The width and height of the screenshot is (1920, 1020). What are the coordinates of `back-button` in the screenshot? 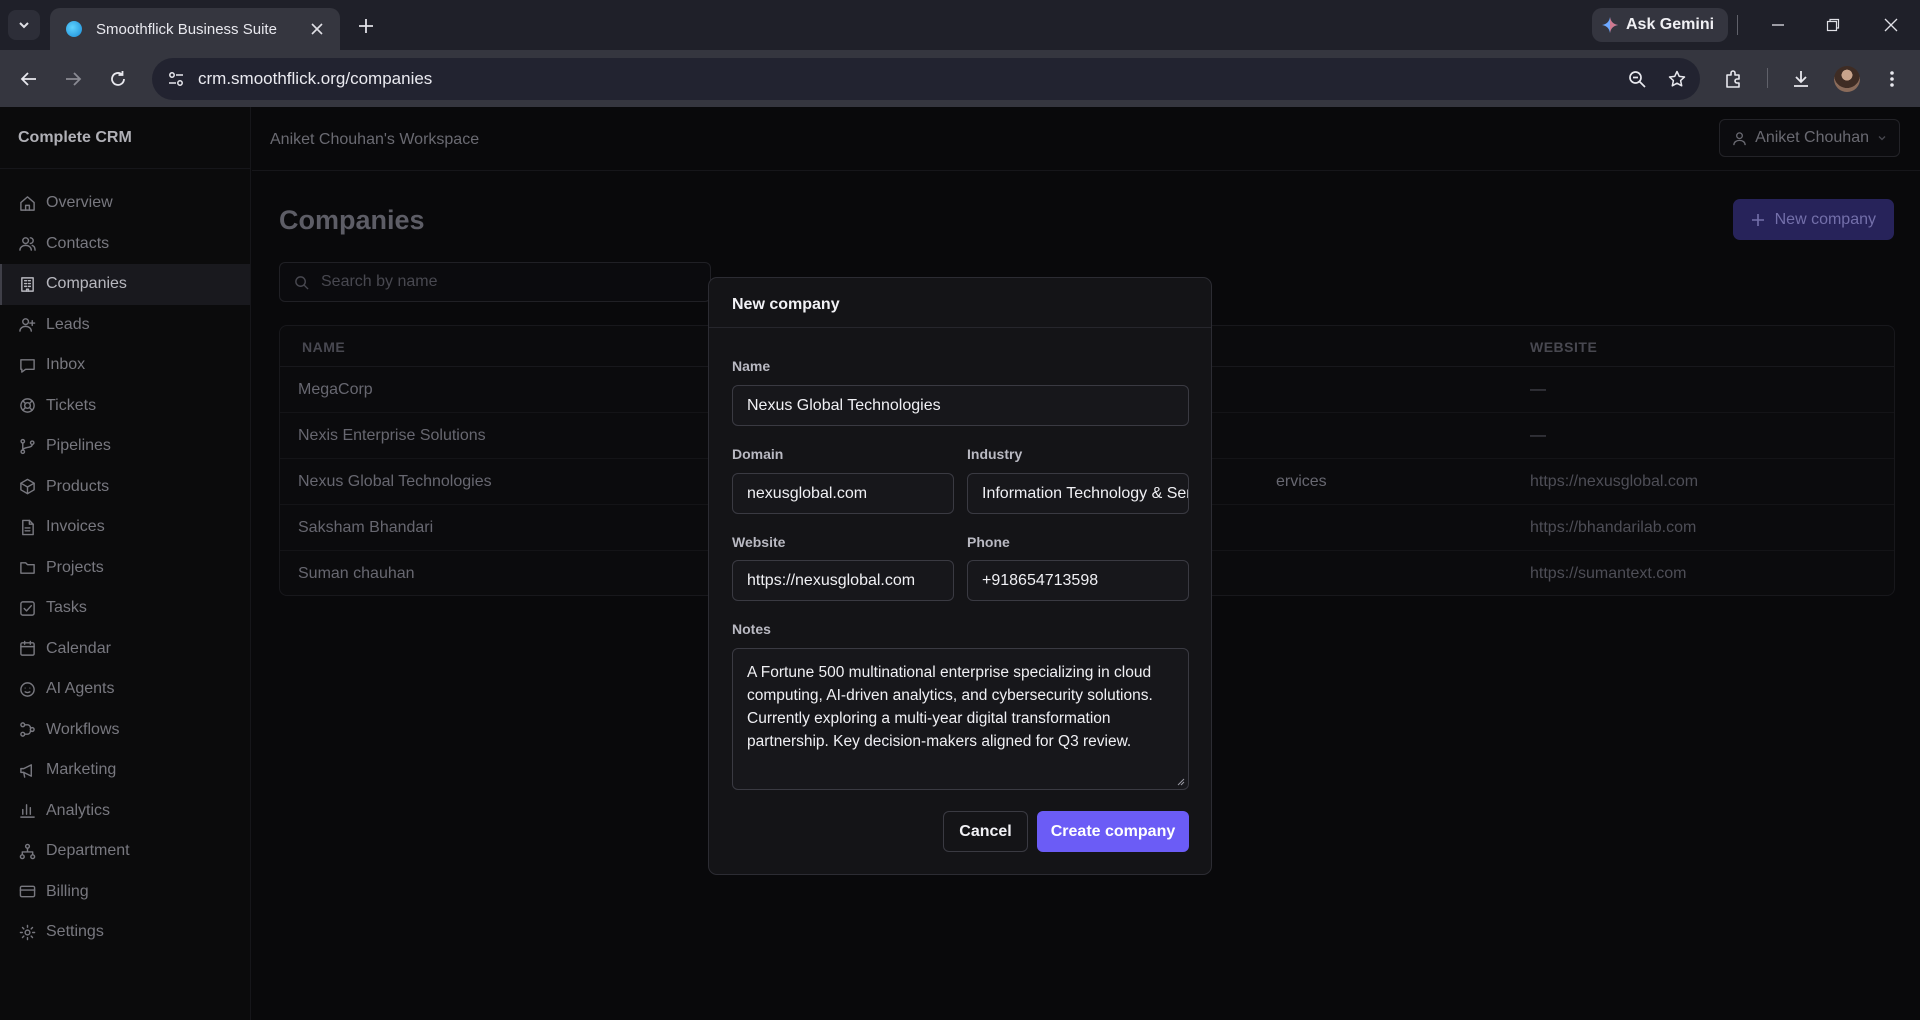 It's located at (29, 79).